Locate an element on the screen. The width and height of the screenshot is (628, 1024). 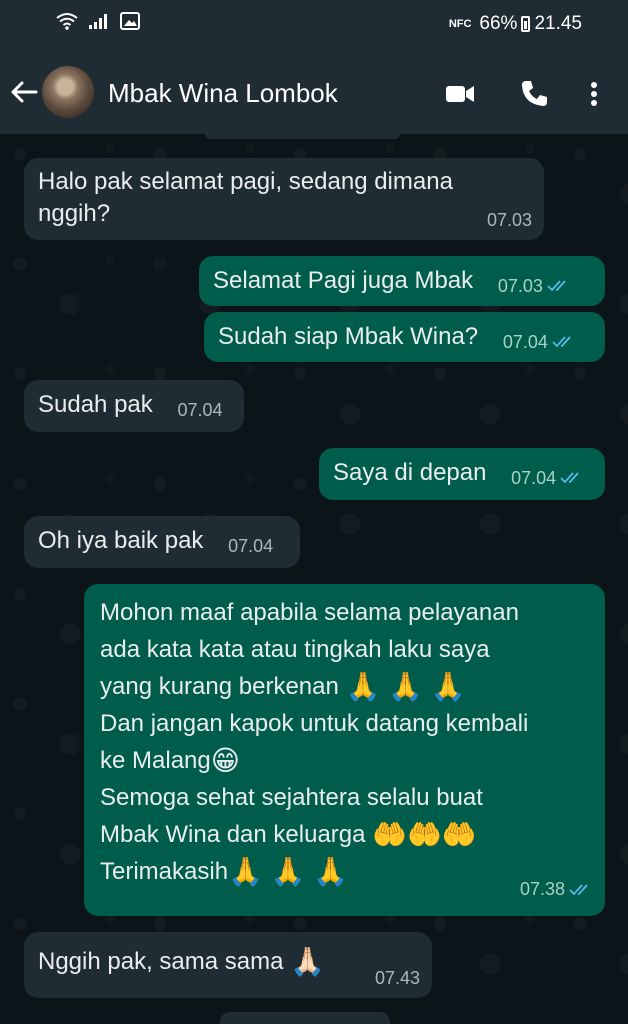
gallery-icon is located at coordinates (130, 21).